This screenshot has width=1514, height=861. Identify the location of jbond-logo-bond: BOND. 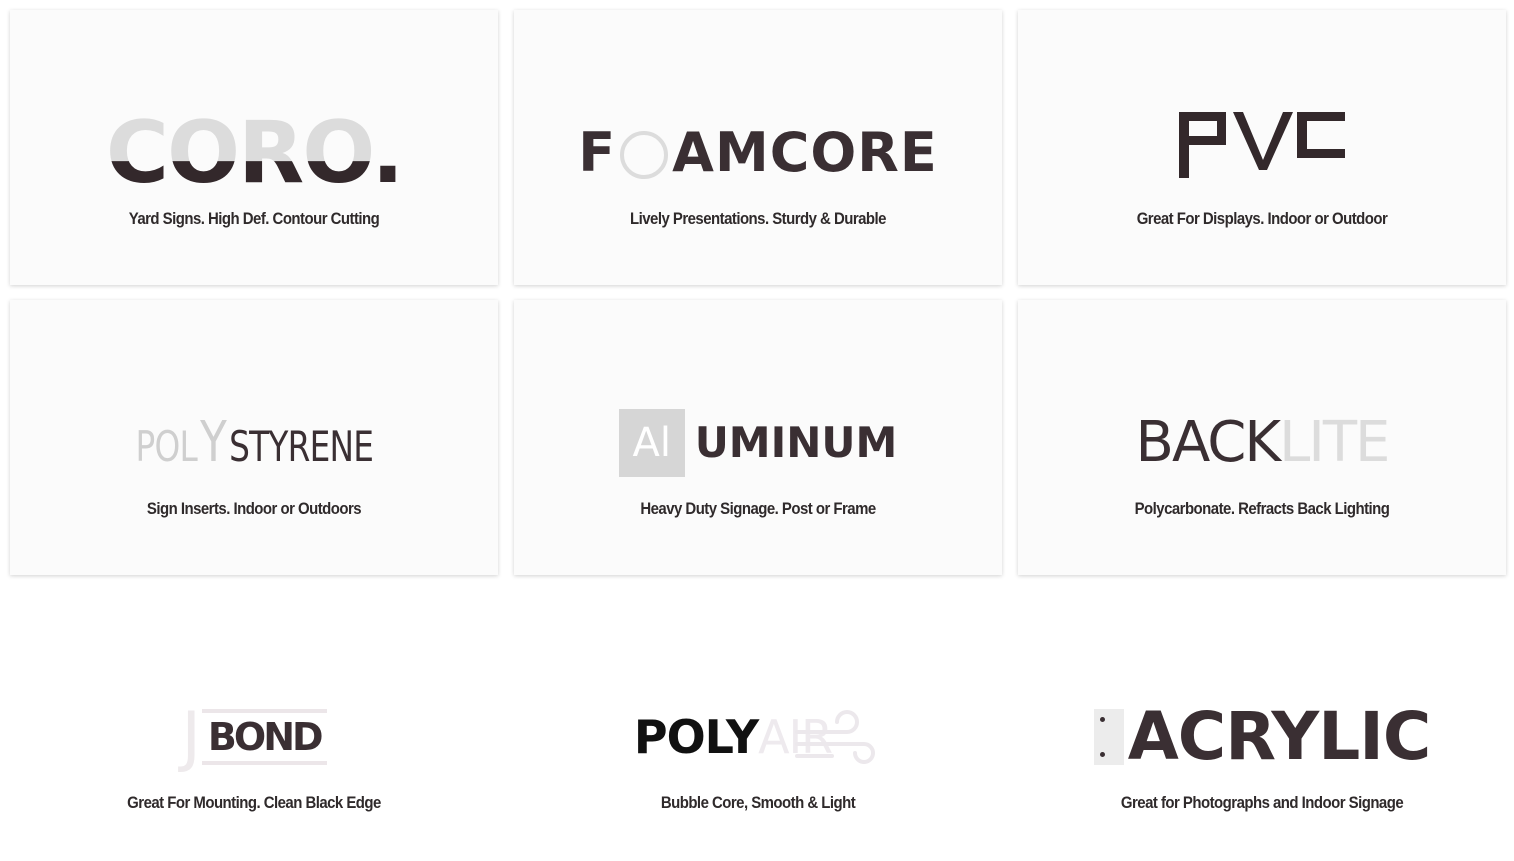
(264, 736).